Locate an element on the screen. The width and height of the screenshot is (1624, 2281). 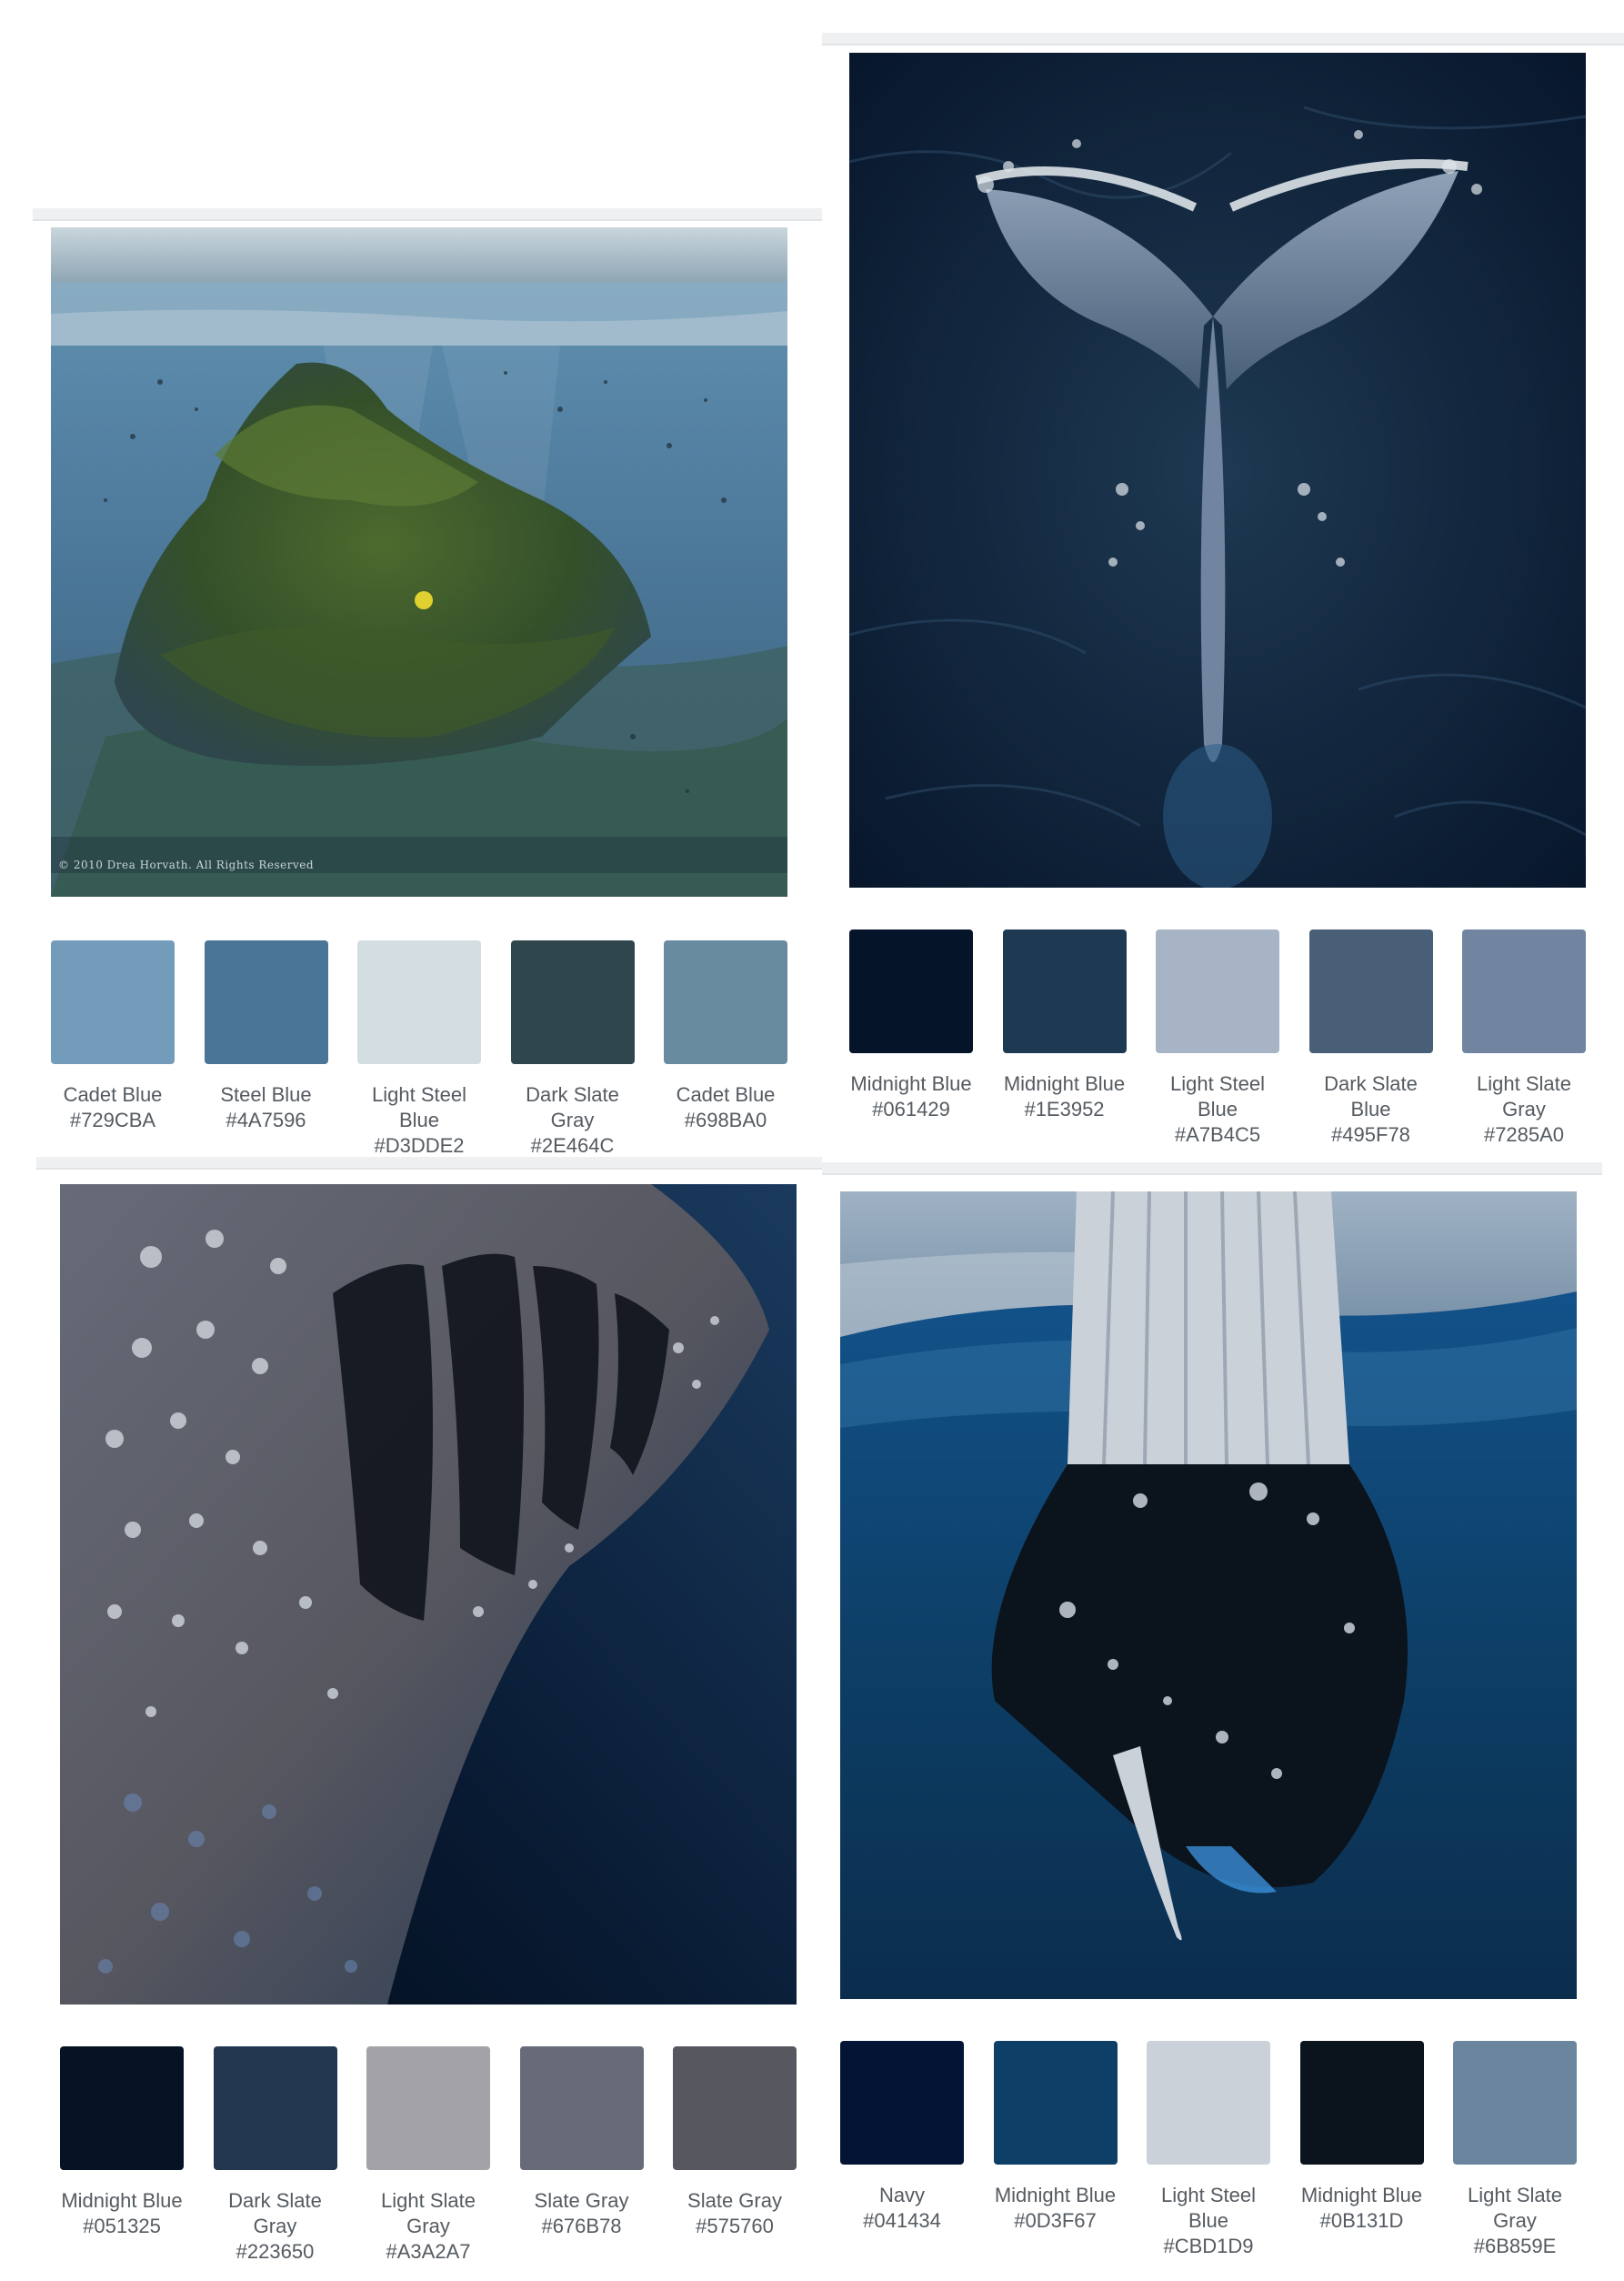
swatch-hex: #2E464C is located at coordinates (572, 1145).